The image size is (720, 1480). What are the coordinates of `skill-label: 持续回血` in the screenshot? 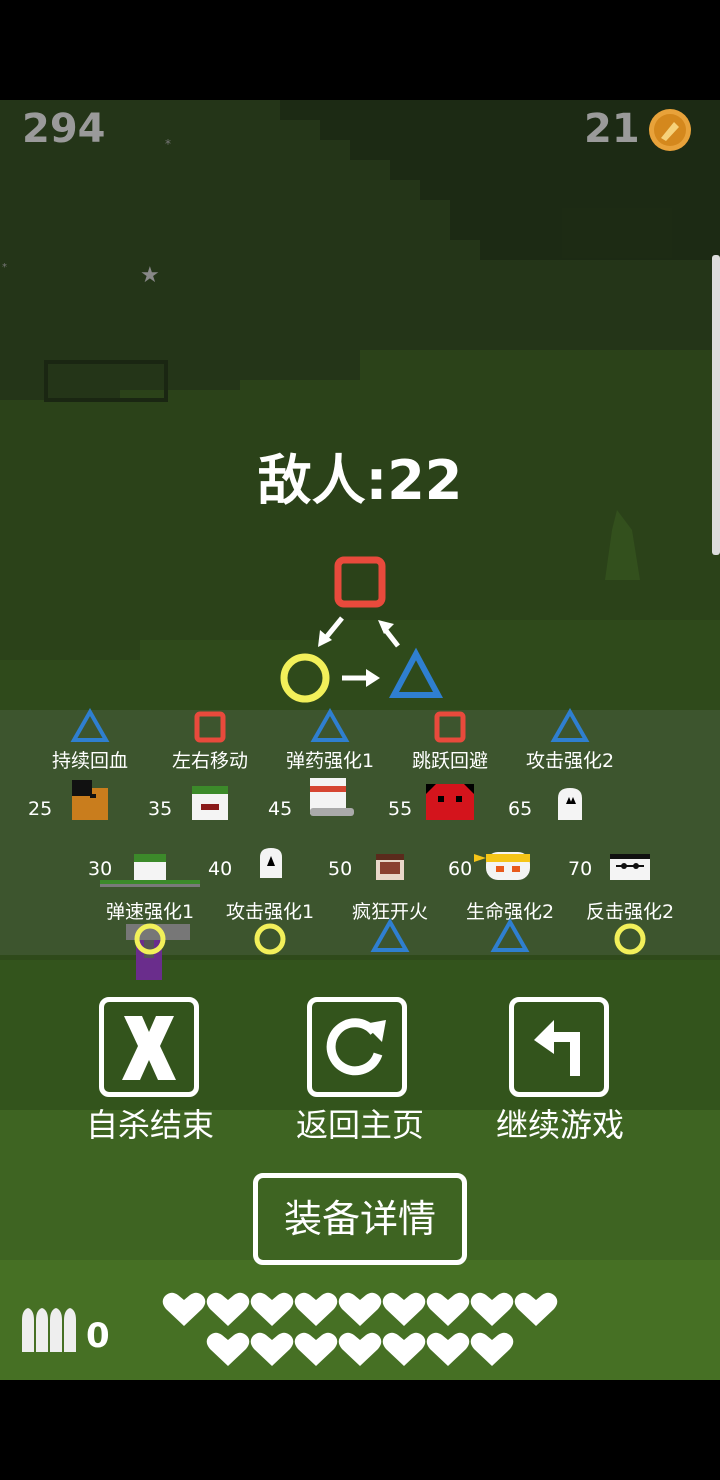 It's located at (89, 761).